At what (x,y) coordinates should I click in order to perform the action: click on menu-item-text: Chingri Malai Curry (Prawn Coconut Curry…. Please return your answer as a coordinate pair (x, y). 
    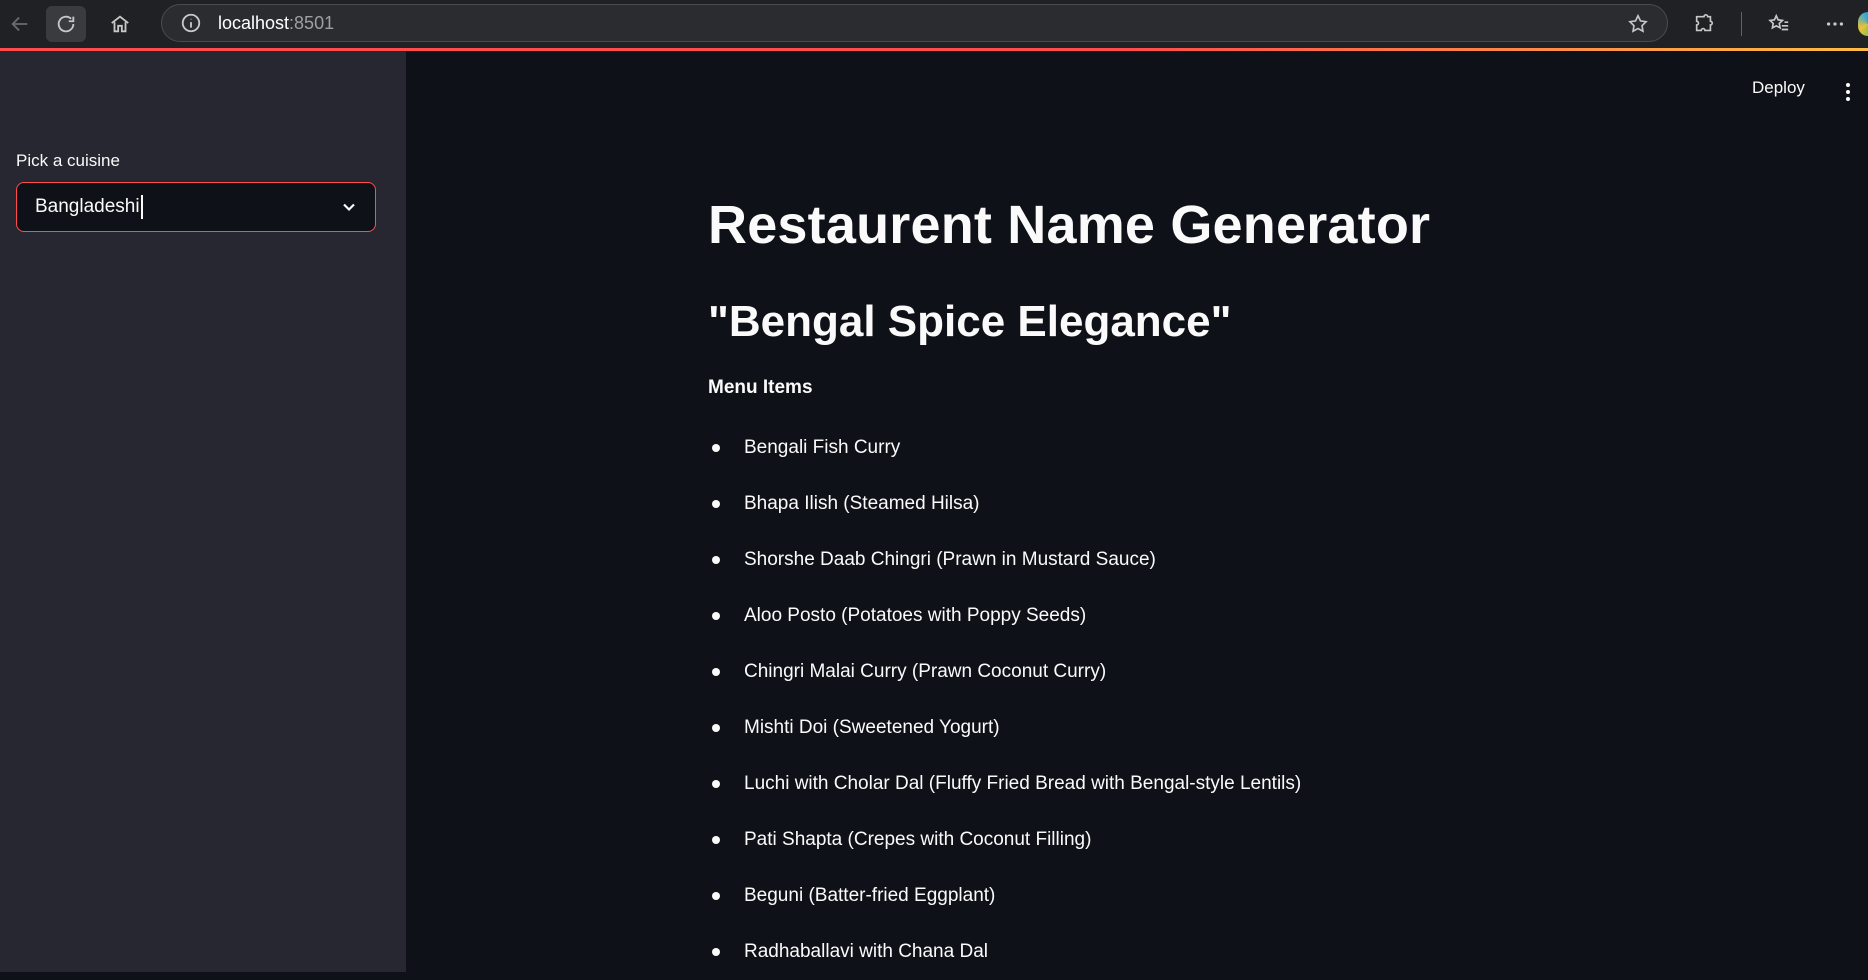
    Looking at the image, I should click on (925, 671).